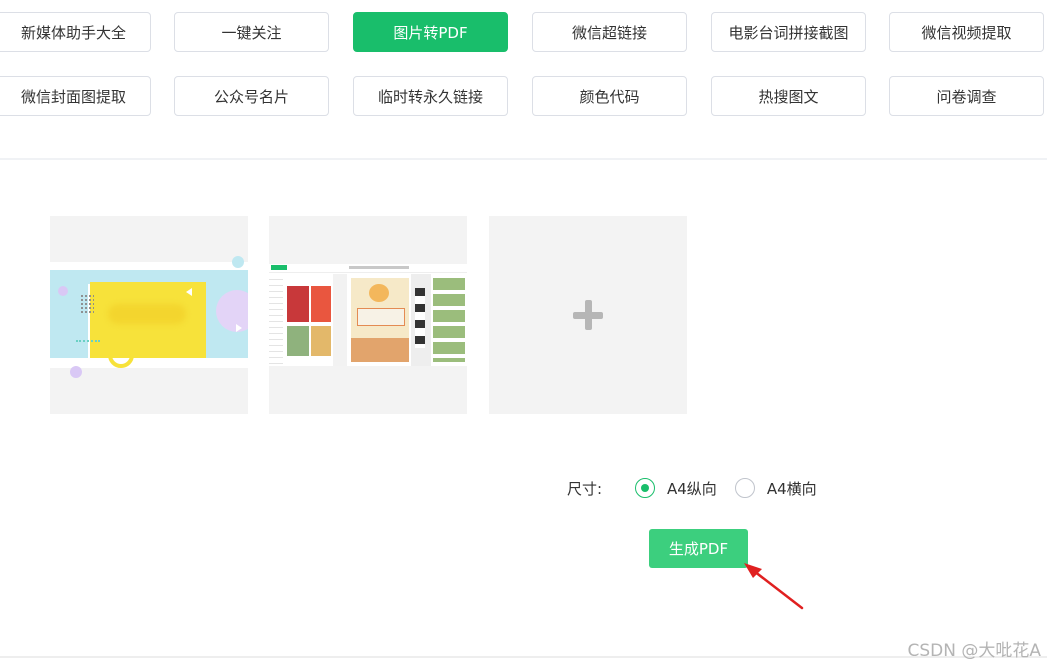 This screenshot has width=1047, height=666. I want to click on tool-account-card: 公众号名片, so click(251, 96).